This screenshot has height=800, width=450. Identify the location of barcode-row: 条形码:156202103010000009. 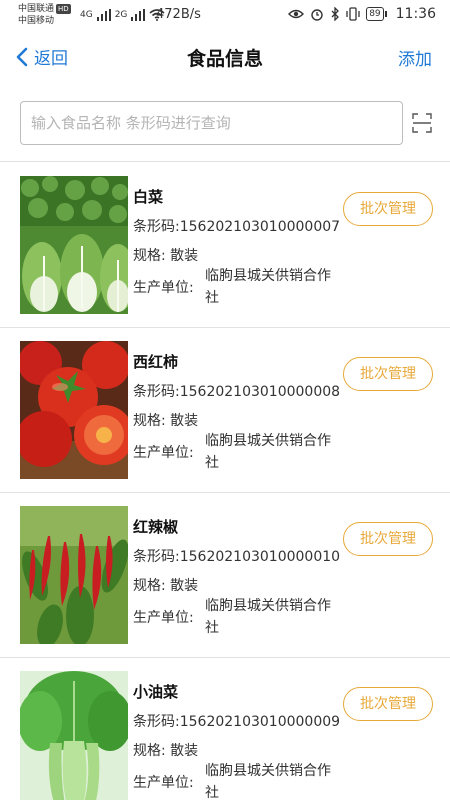
(236, 721).